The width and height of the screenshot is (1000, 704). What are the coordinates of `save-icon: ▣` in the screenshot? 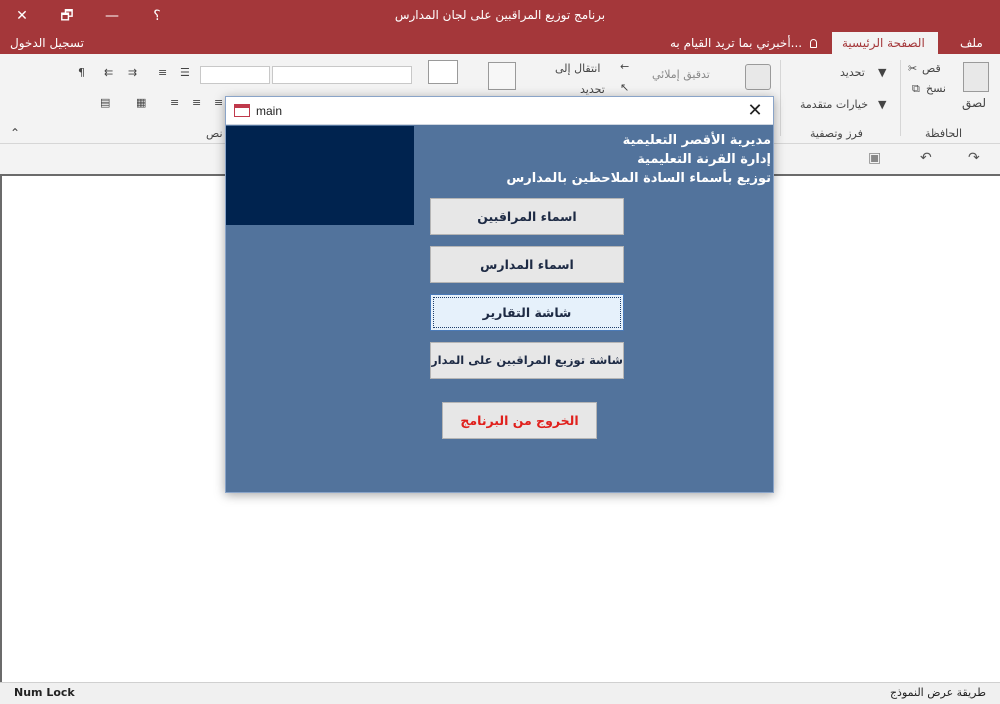 It's located at (874, 158).